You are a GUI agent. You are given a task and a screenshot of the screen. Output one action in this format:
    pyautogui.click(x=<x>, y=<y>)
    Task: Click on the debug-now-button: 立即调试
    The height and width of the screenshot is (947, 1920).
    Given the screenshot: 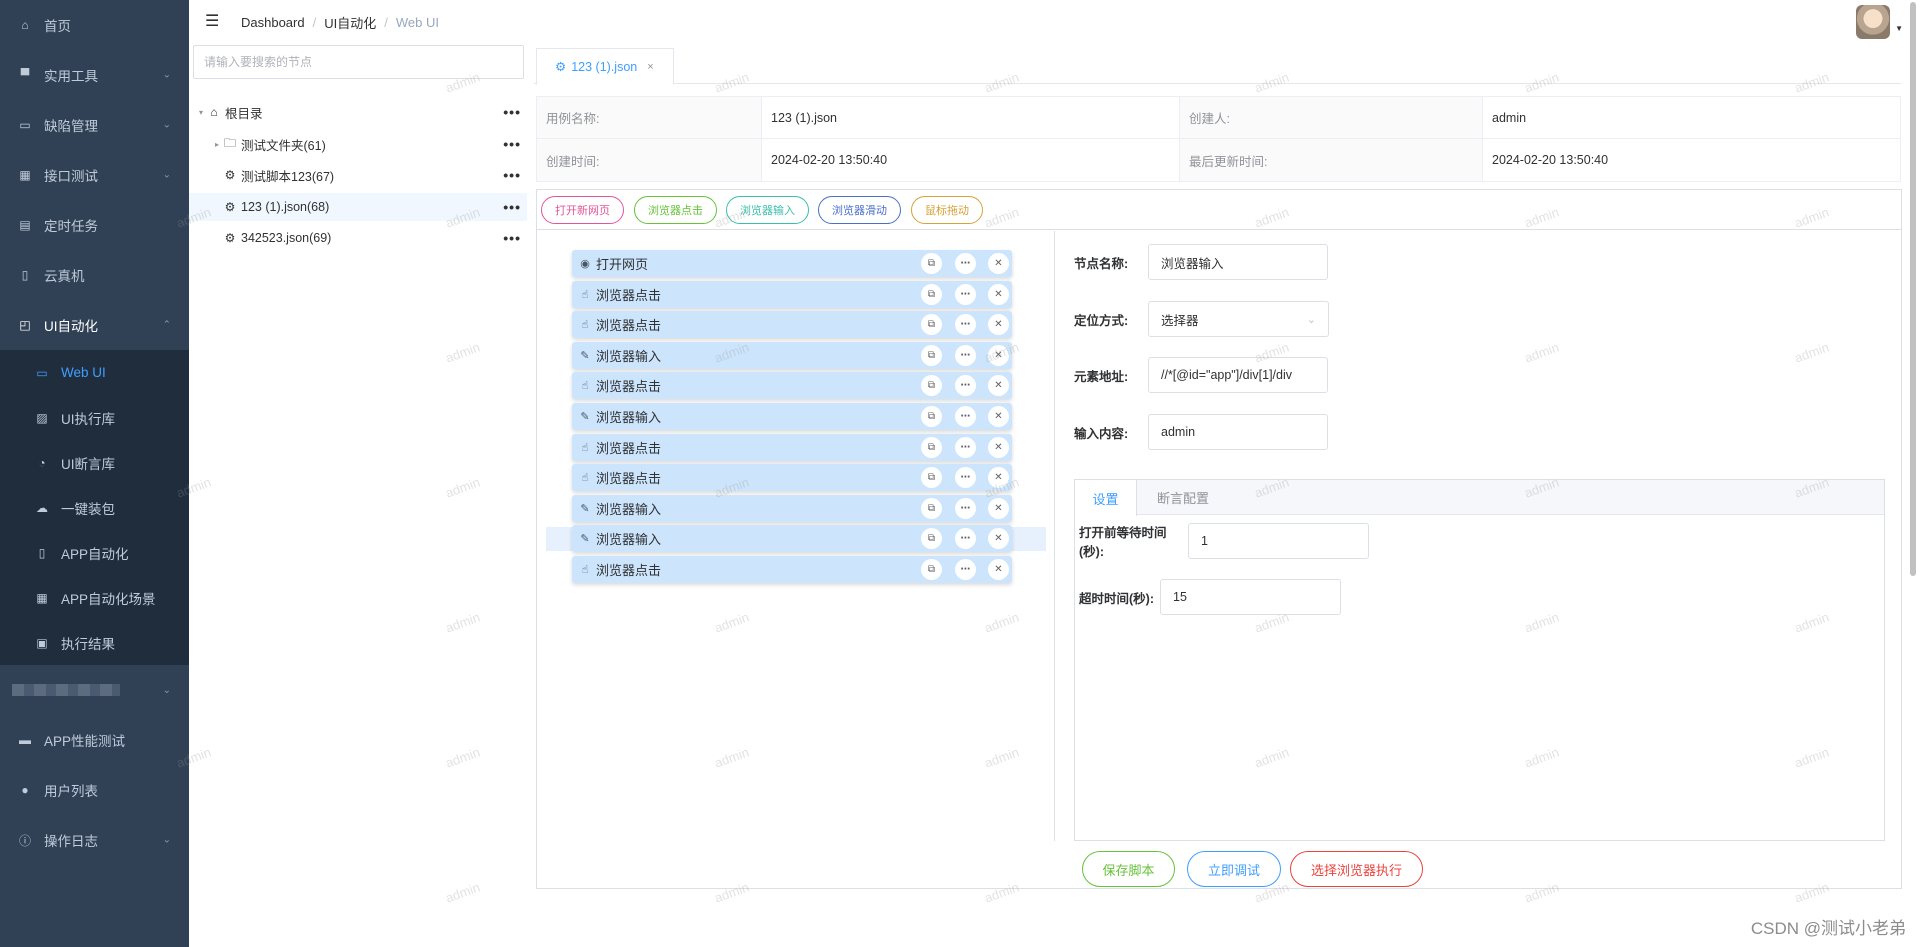 What is the action you would take?
    pyautogui.click(x=1234, y=869)
    